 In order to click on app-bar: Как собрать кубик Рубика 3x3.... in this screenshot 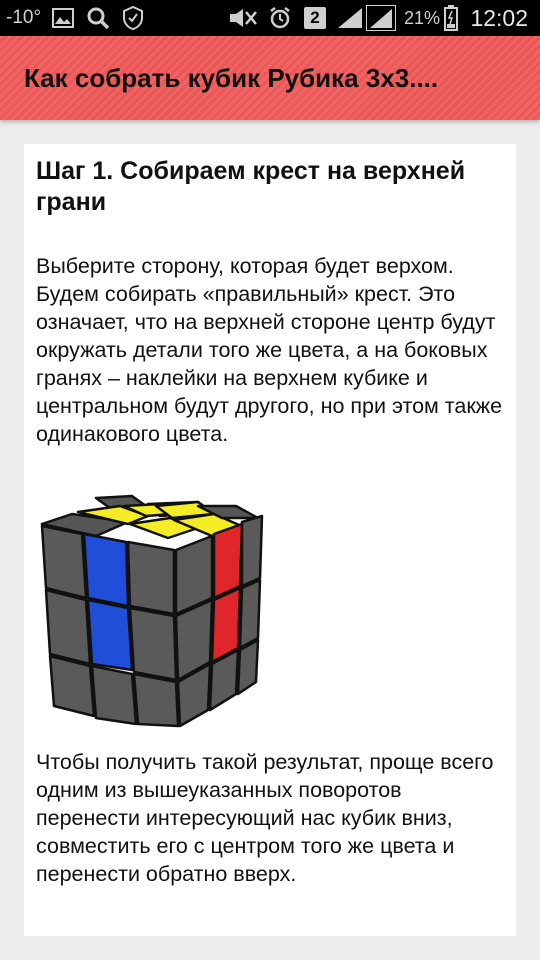, I will do `click(270, 78)`.